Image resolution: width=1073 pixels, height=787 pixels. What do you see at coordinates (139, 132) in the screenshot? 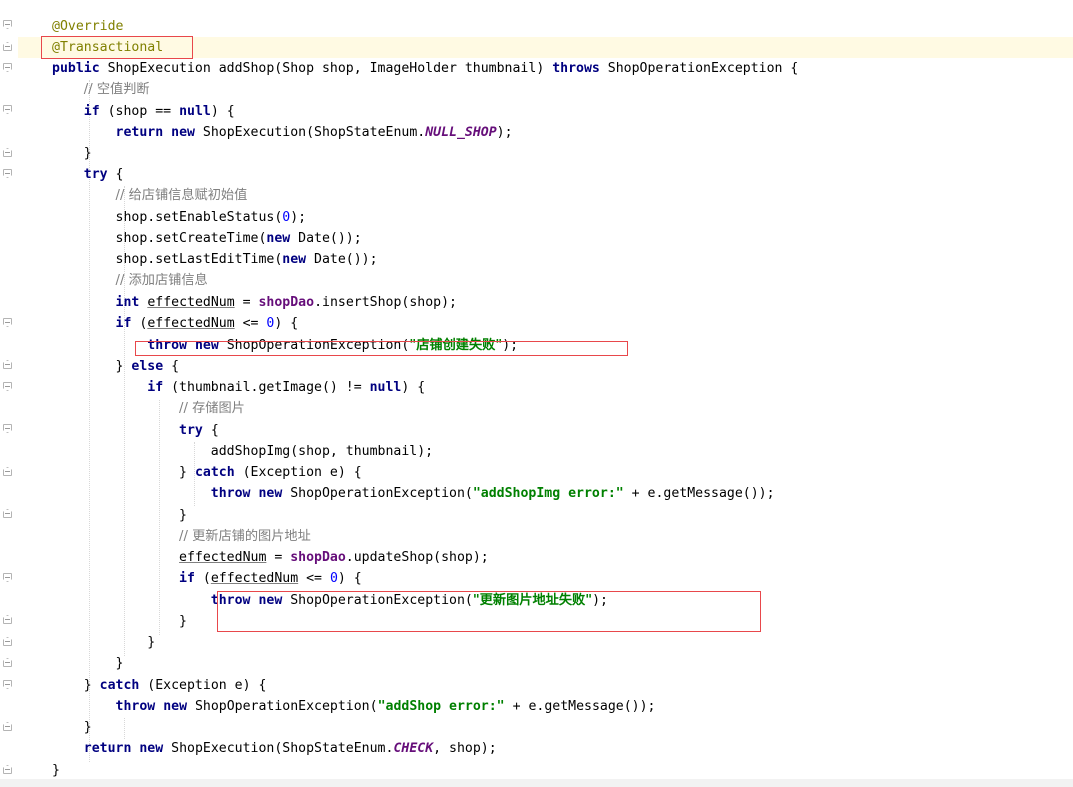
I see `keyword: return` at bounding box center [139, 132].